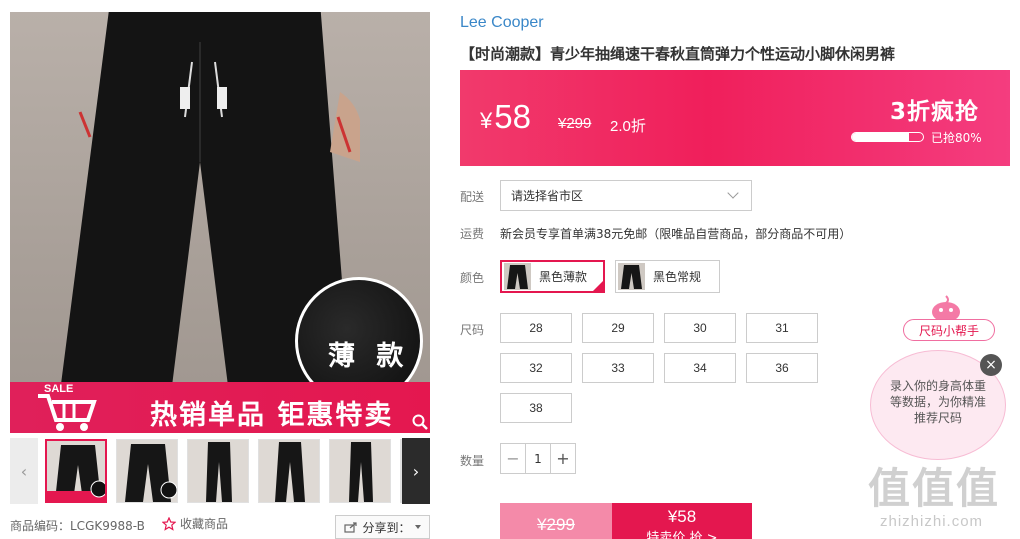 The image size is (1020, 539). What do you see at coordinates (618, 368) in the screenshot?
I see `size-option: 33` at bounding box center [618, 368].